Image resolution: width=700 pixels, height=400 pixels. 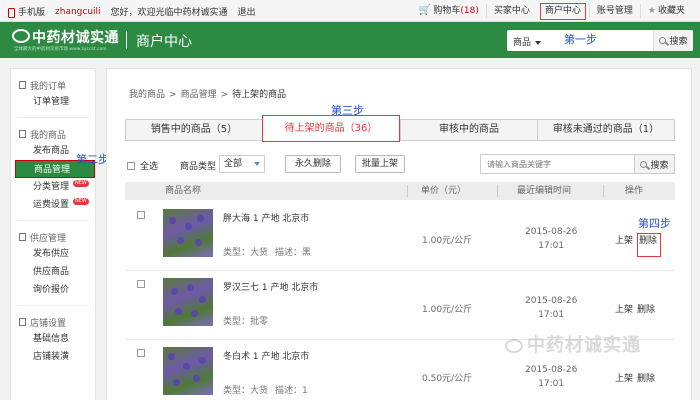 What do you see at coordinates (380, 164) in the screenshot?
I see `batch-list-button: 批量上架` at bounding box center [380, 164].